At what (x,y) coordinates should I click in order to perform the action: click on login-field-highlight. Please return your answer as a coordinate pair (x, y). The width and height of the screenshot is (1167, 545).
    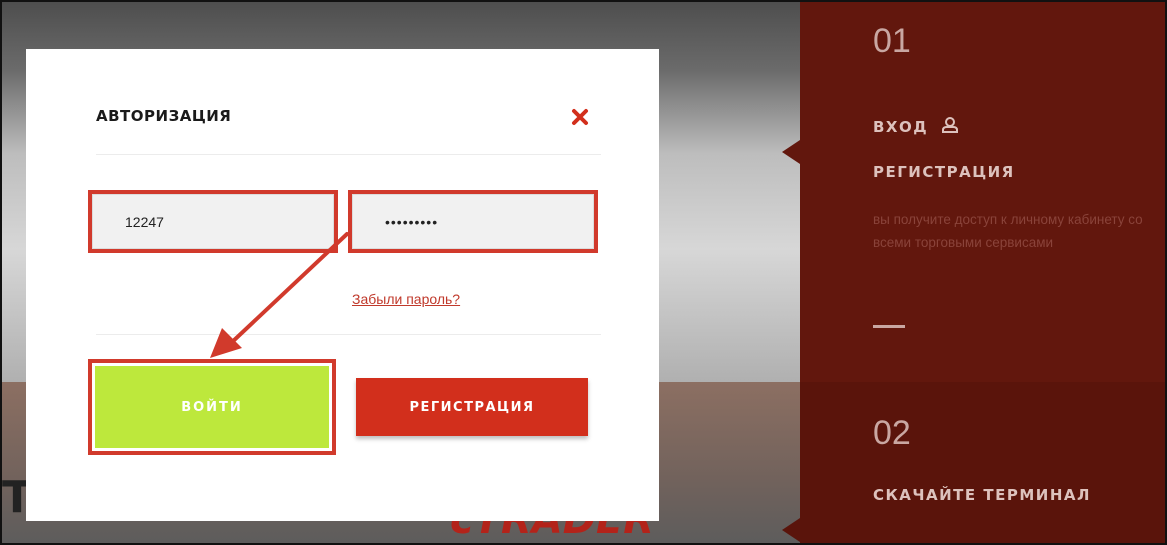
    Looking at the image, I should click on (213, 221).